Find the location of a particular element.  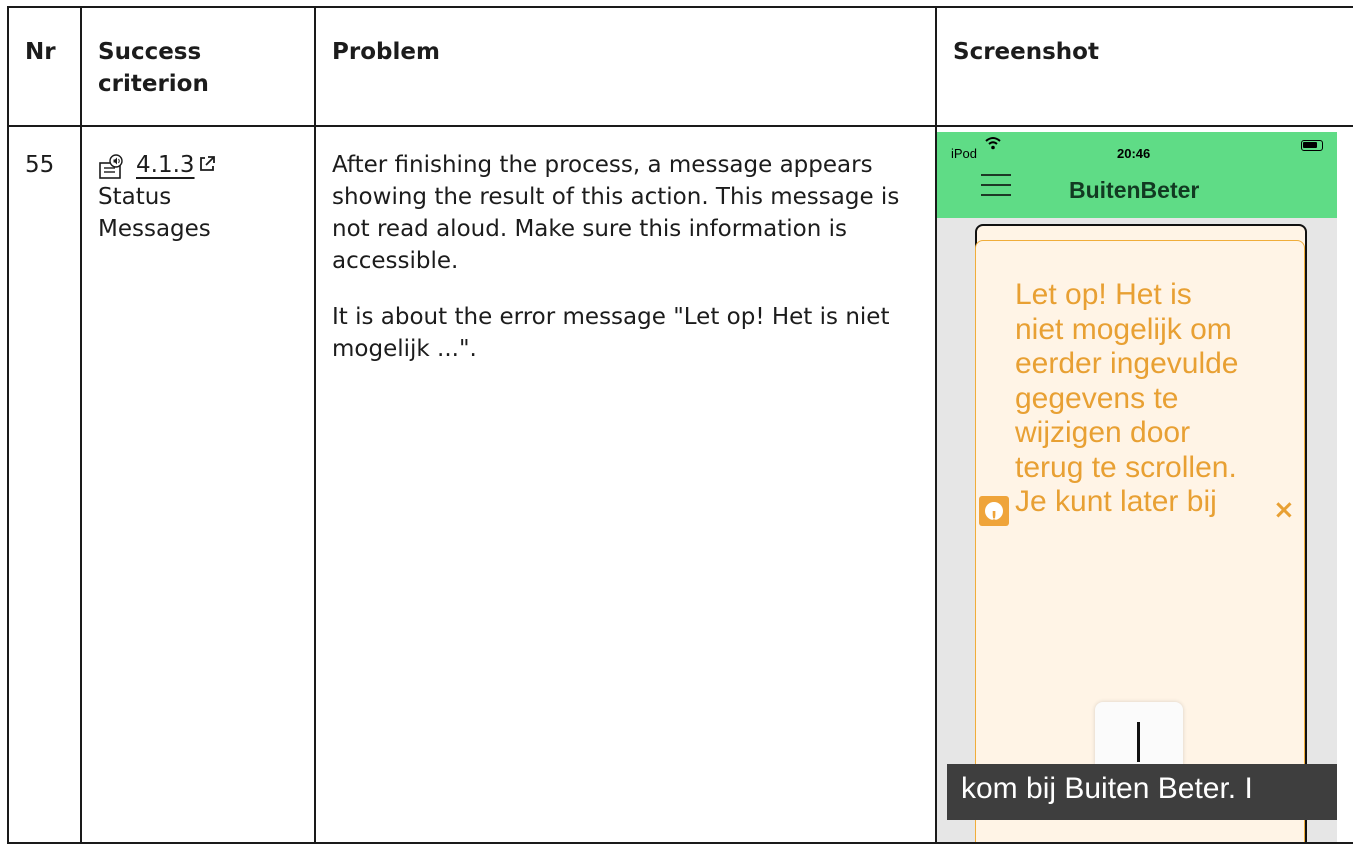

header-screenshot-label: Screenshot is located at coordinates (1026, 52).